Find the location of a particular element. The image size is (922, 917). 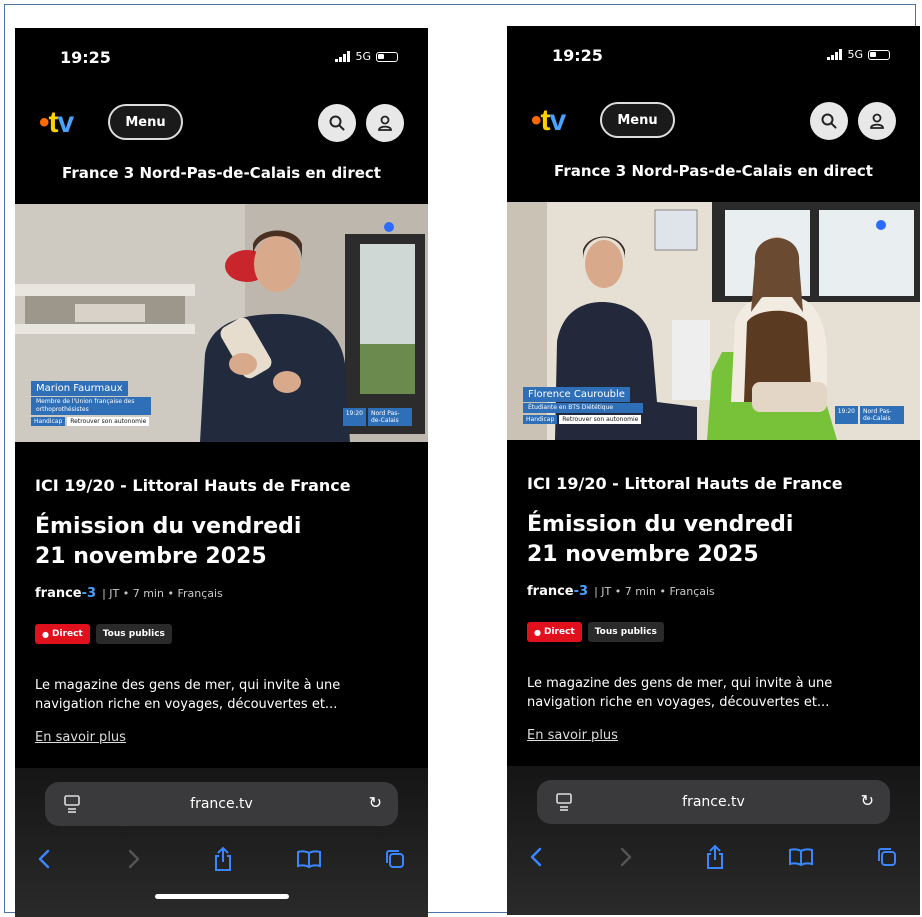

address-url: france.tv is located at coordinates (221, 804).